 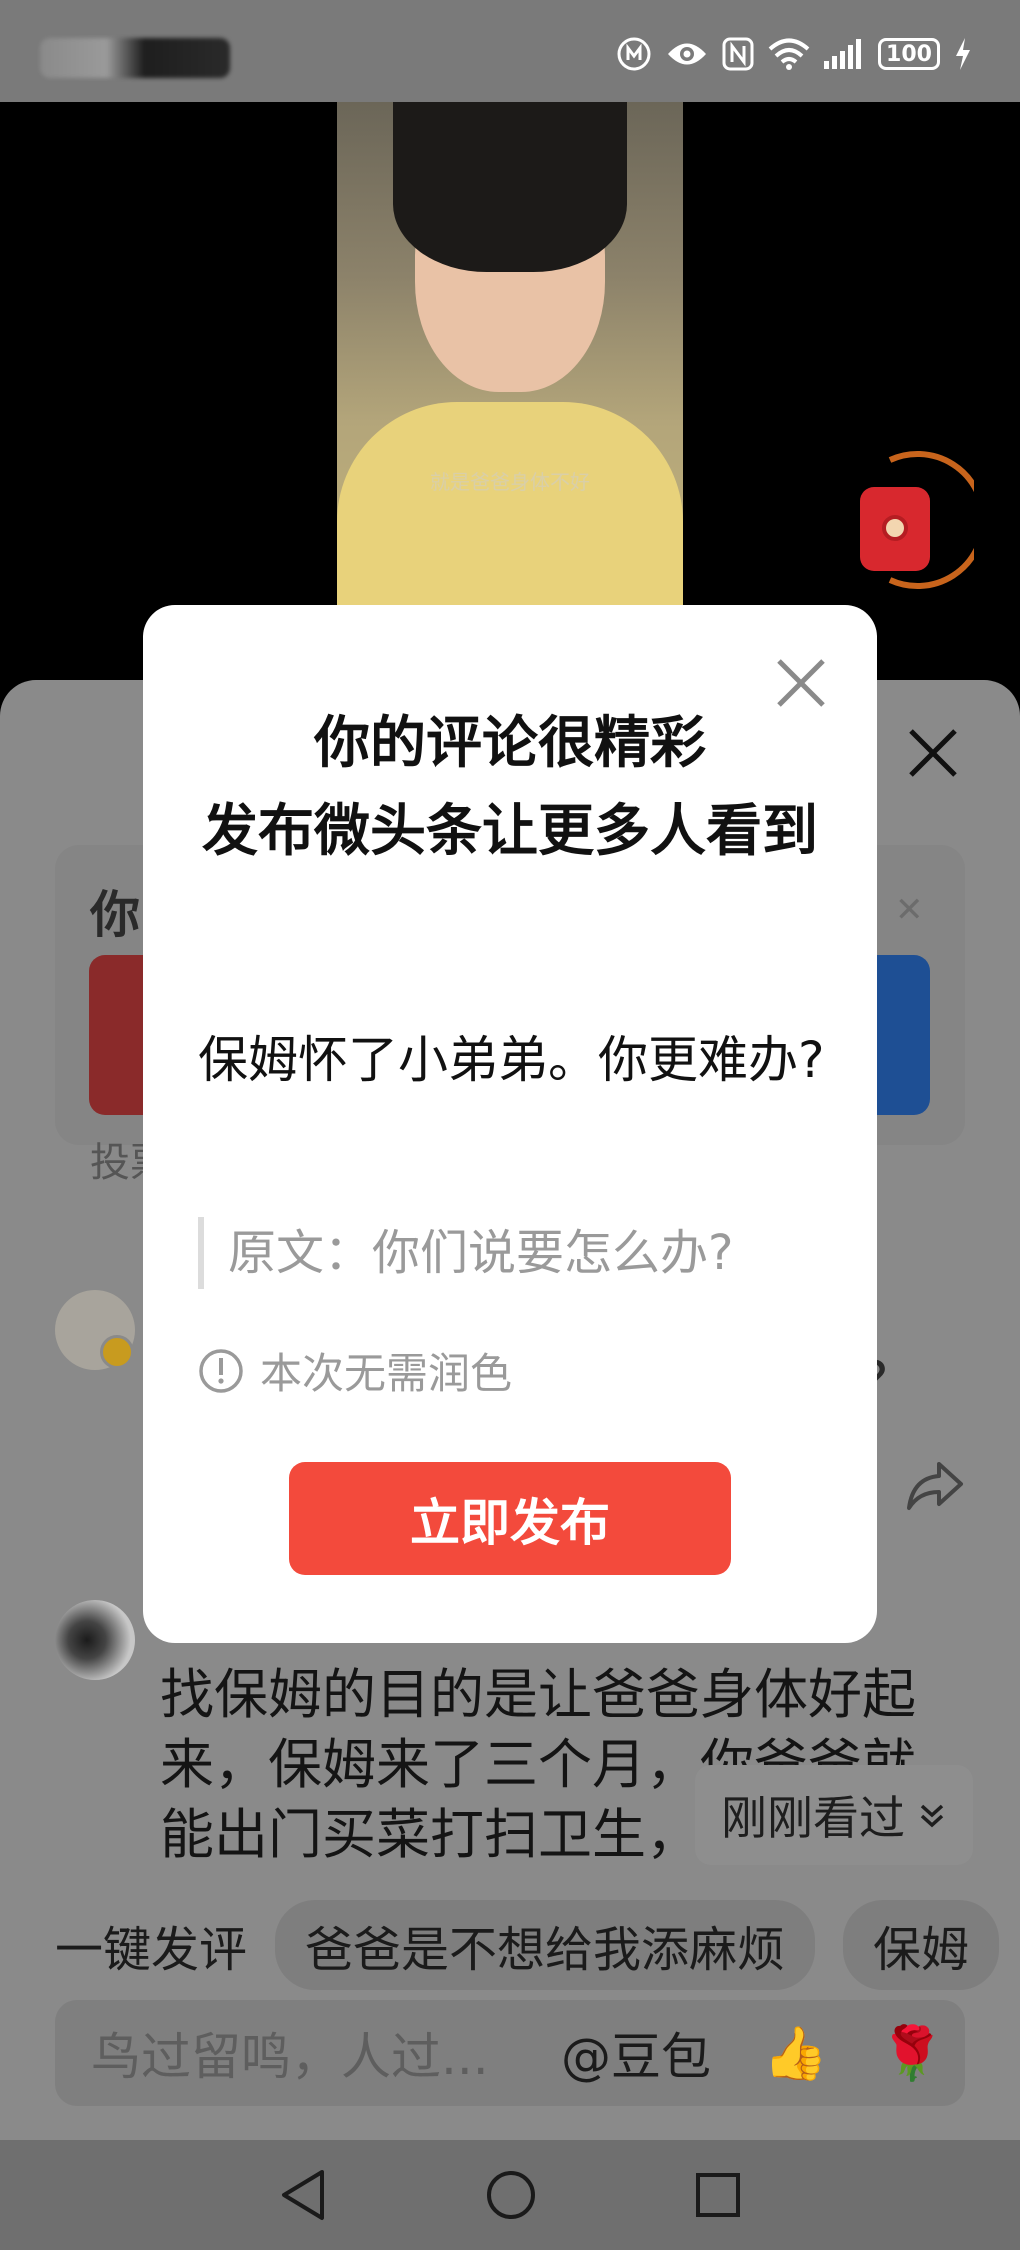 What do you see at coordinates (932, 1816) in the screenshot?
I see `double-chevron-down-icon` at bounding box center [932, 1816].